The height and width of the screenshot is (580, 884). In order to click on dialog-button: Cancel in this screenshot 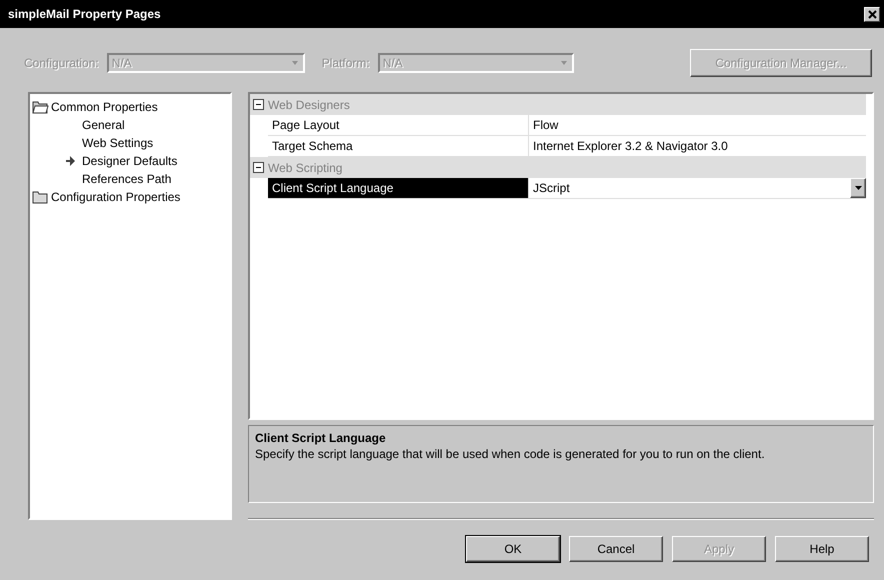, I will do `click(616, 549)`.